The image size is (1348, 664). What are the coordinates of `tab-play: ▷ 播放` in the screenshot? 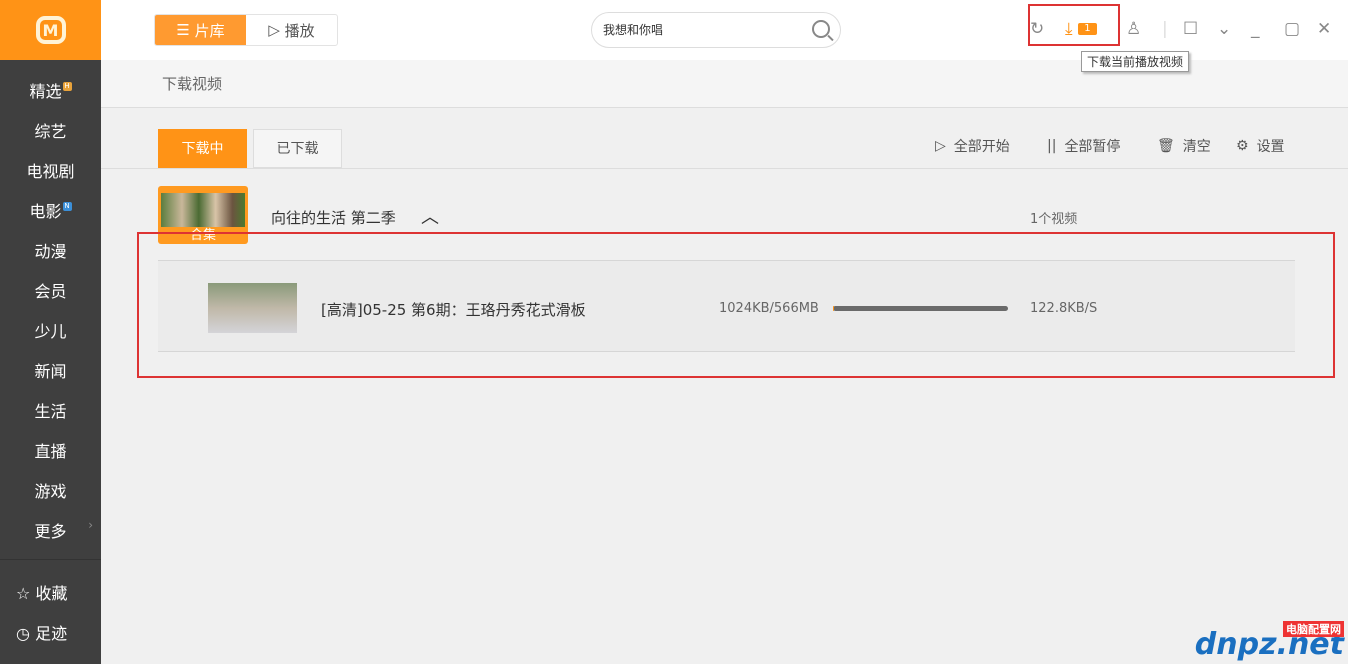 It's located at (291, 30).